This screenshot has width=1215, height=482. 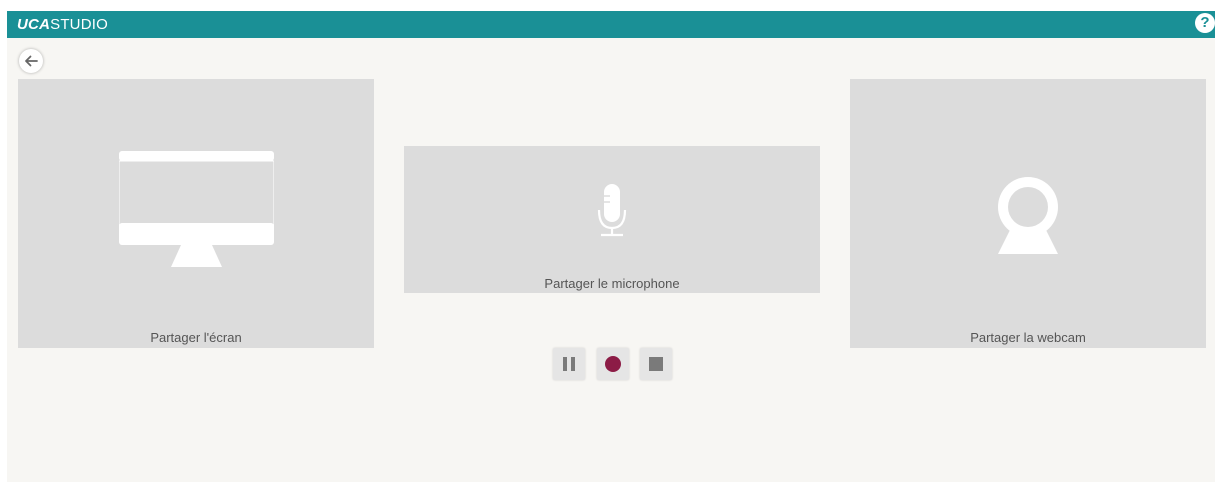 I want to click on help-button: ?, so click(x=1205, y=23).